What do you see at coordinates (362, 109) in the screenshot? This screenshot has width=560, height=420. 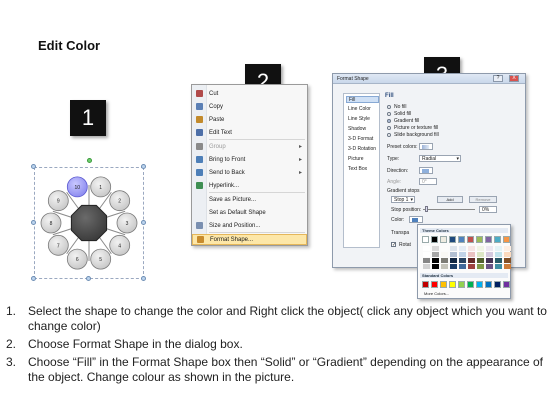 I see `nav-item-line-color: Line Color` at bounding box center [362, 109].